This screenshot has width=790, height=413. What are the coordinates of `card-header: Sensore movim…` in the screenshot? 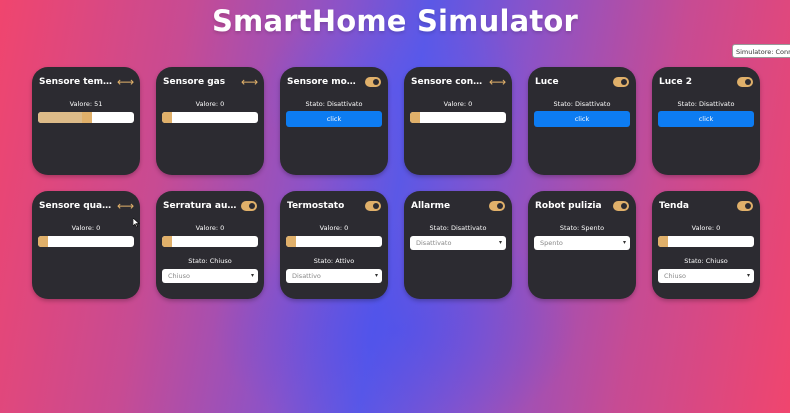 It's located at (334, 82).